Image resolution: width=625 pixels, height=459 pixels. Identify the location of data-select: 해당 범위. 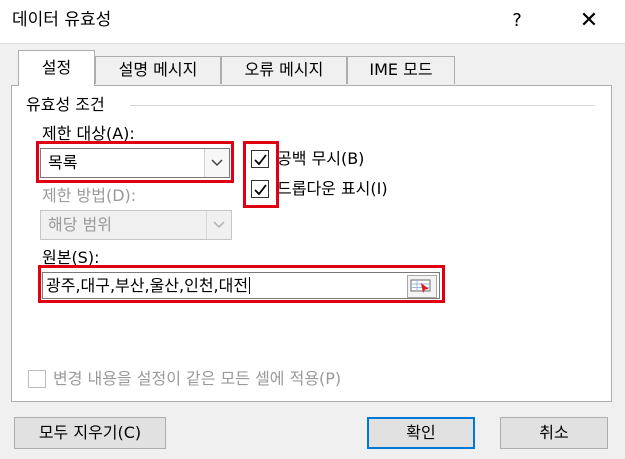
(136, 225).